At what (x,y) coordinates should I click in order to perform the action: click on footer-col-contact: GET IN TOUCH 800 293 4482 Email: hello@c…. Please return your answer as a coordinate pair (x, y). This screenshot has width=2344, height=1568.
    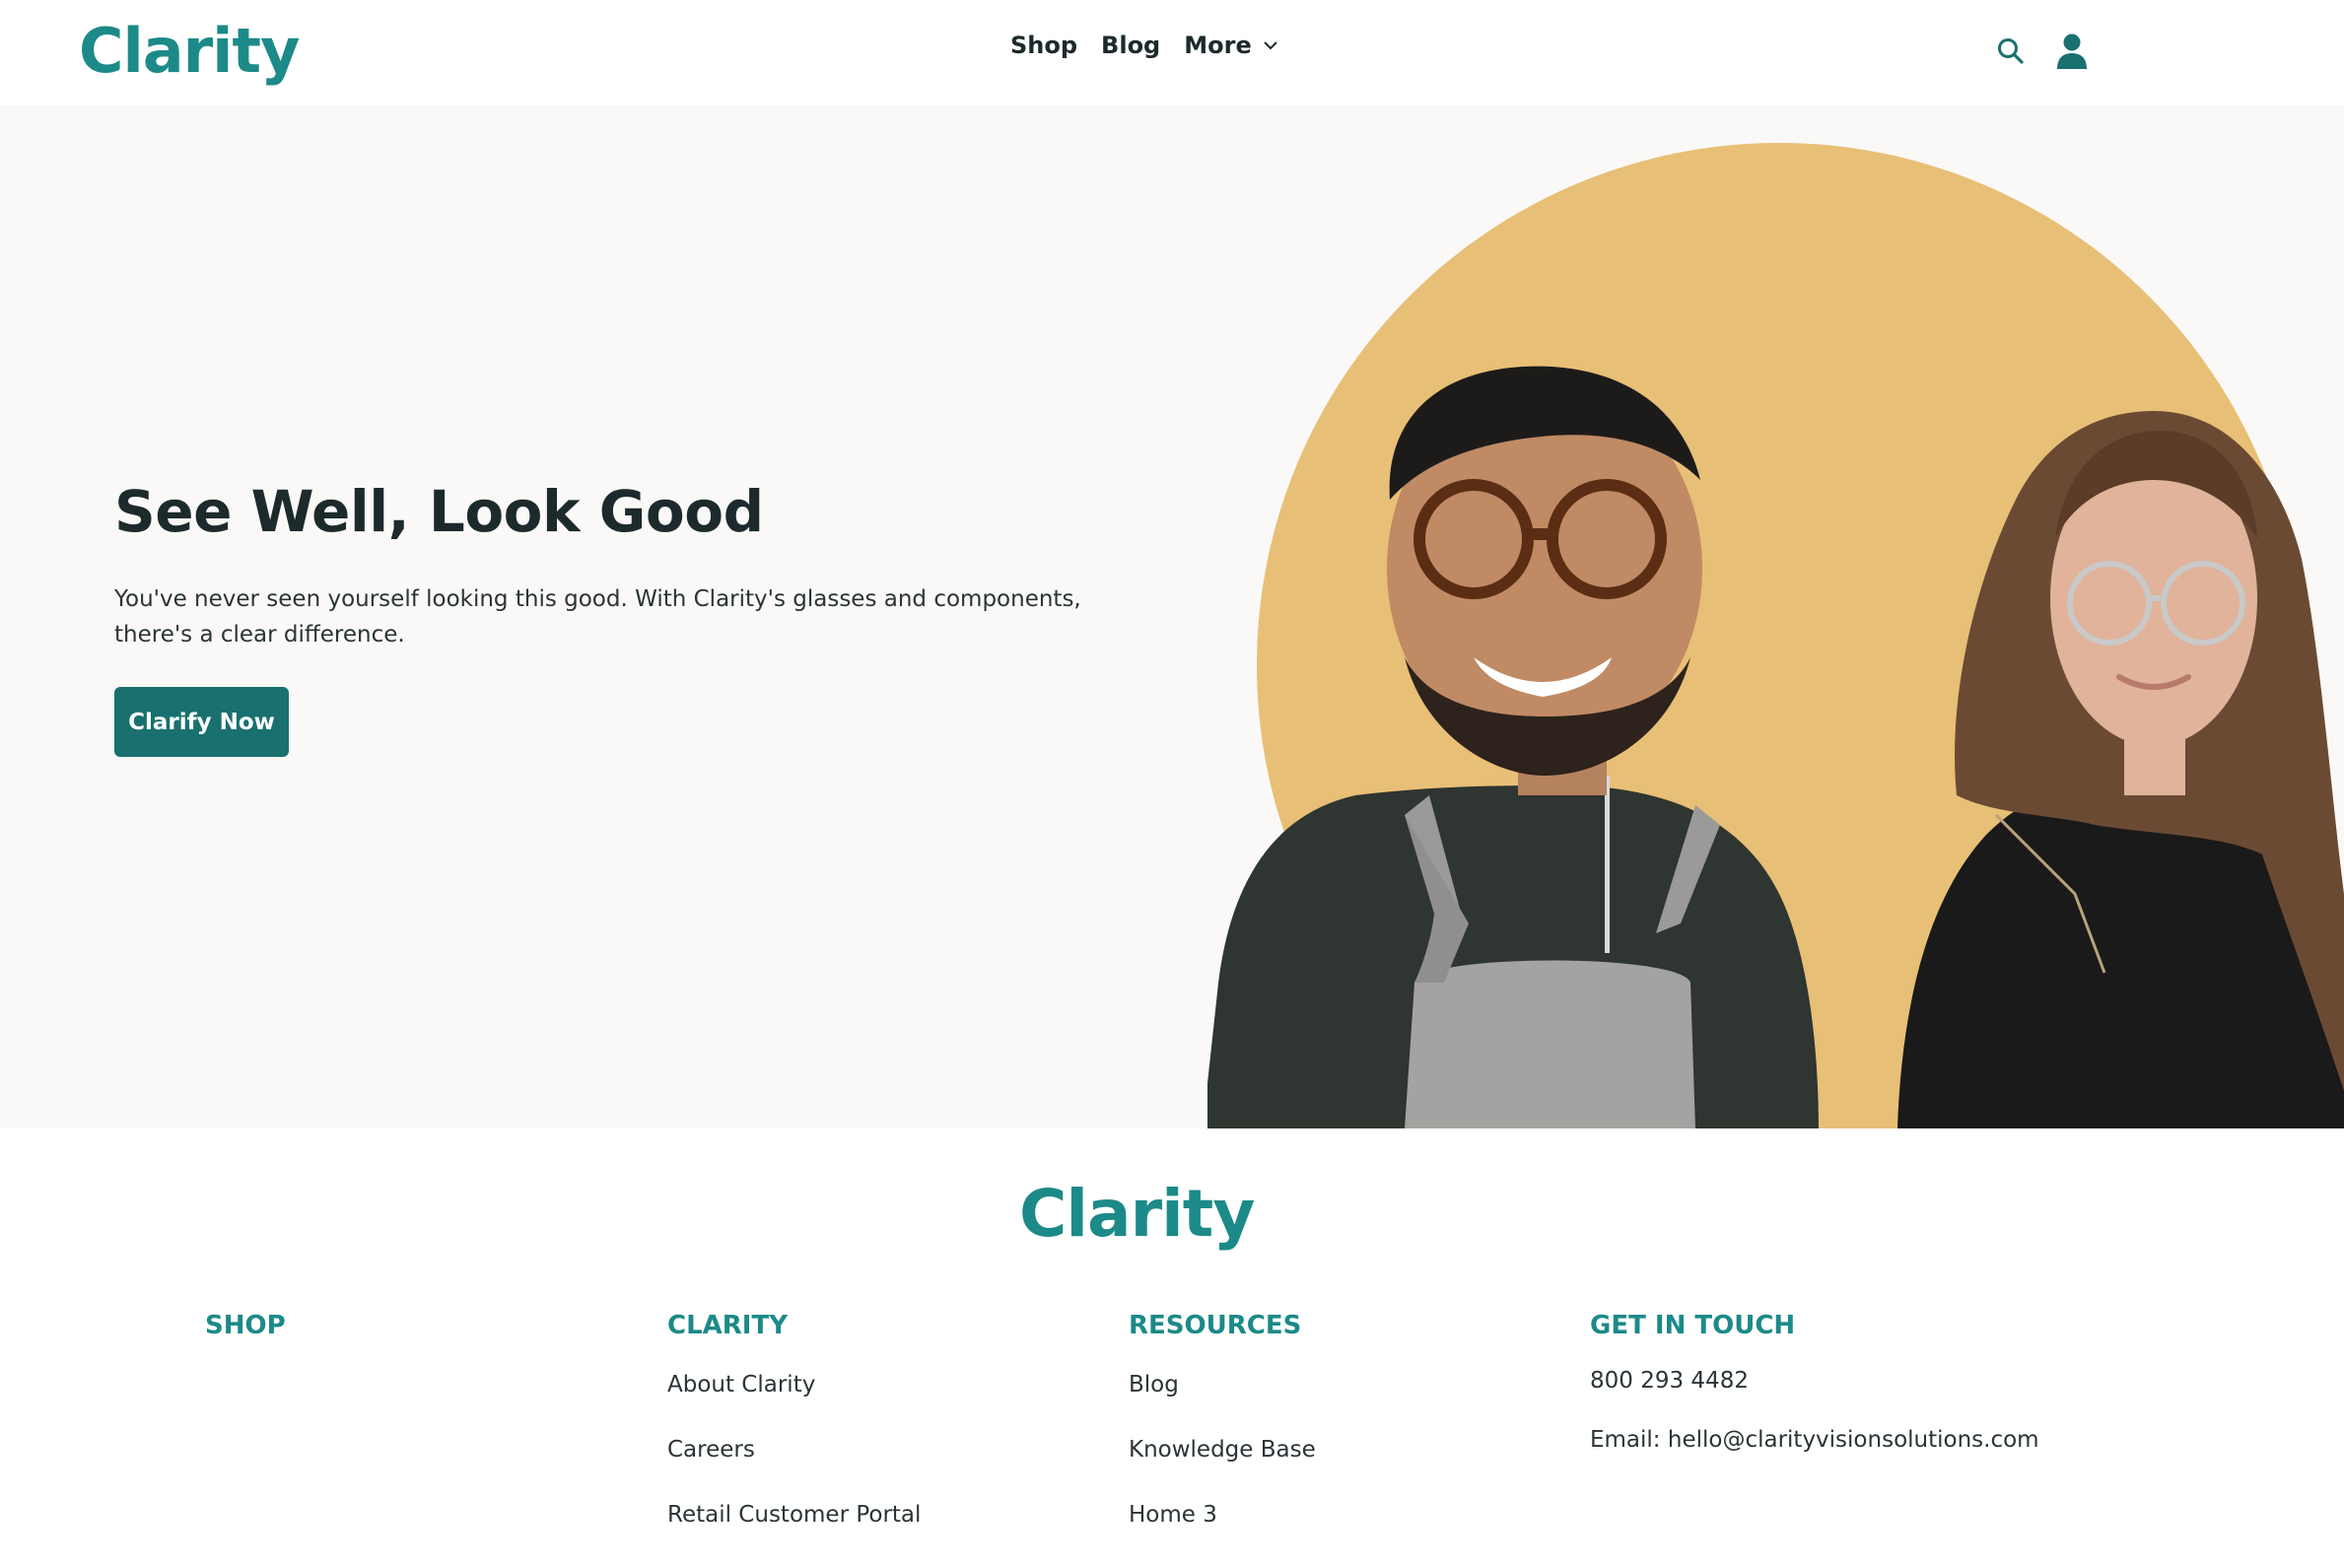
    Looking at the image, I should click on (1815, 1382).